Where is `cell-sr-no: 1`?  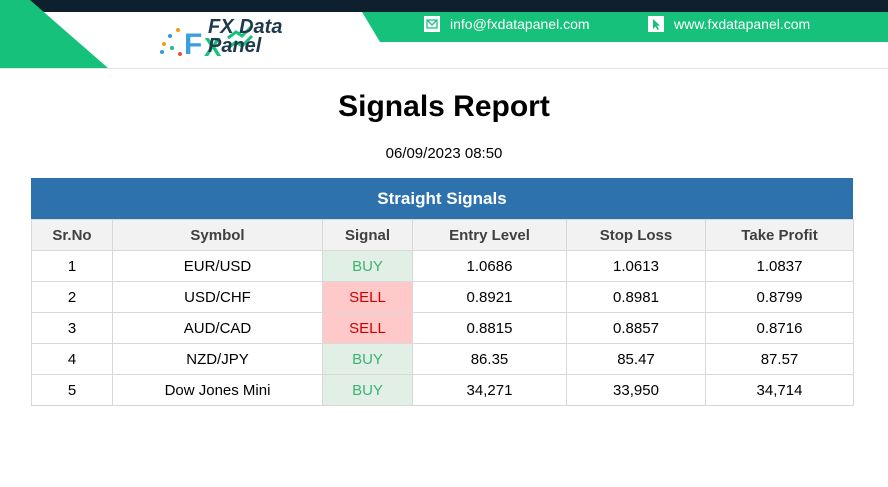
cell-sr-no: 1 is located at coordinates (72, 266).